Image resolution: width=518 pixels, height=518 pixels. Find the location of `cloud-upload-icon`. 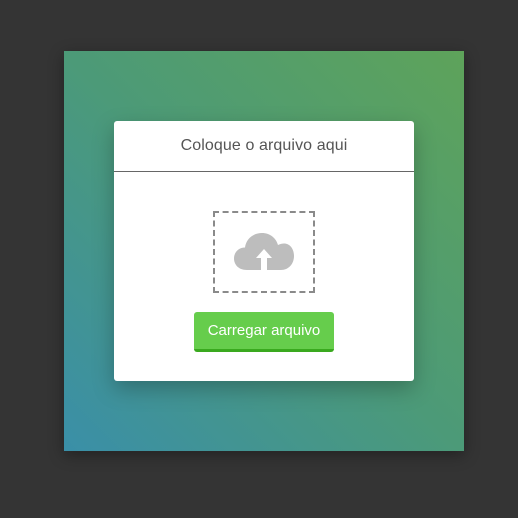

cloud-upload-icon is located at coordinates (264, 252).